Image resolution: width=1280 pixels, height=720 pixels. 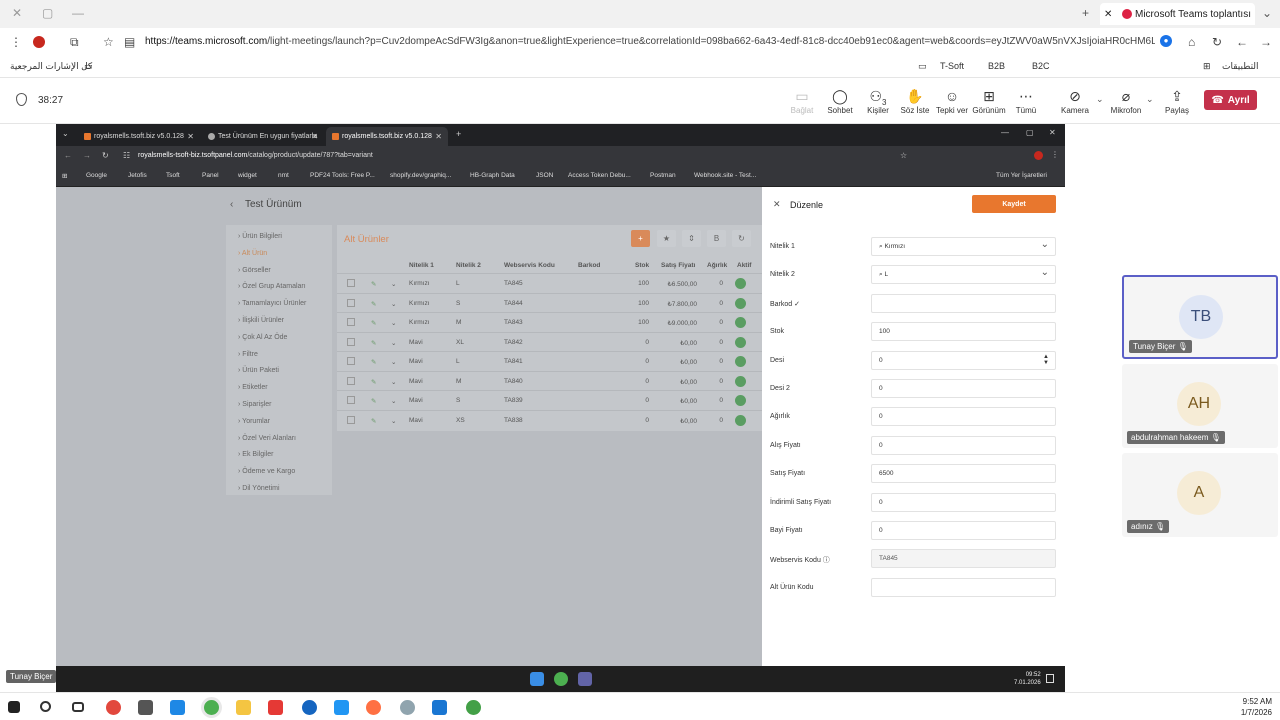 I want to click on field-input: 100, so click(x=963, y=332).